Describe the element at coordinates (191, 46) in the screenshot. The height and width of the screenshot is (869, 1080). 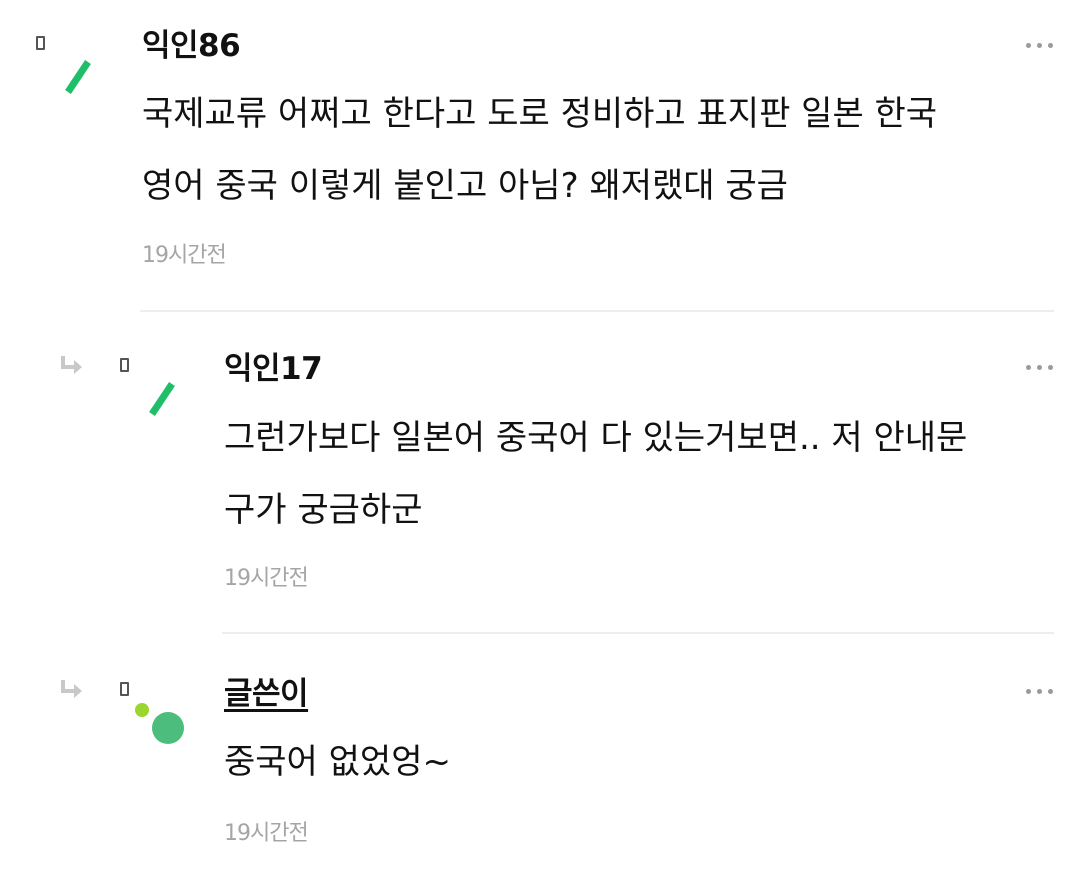
I see `comment-username: 익인86` at that location.